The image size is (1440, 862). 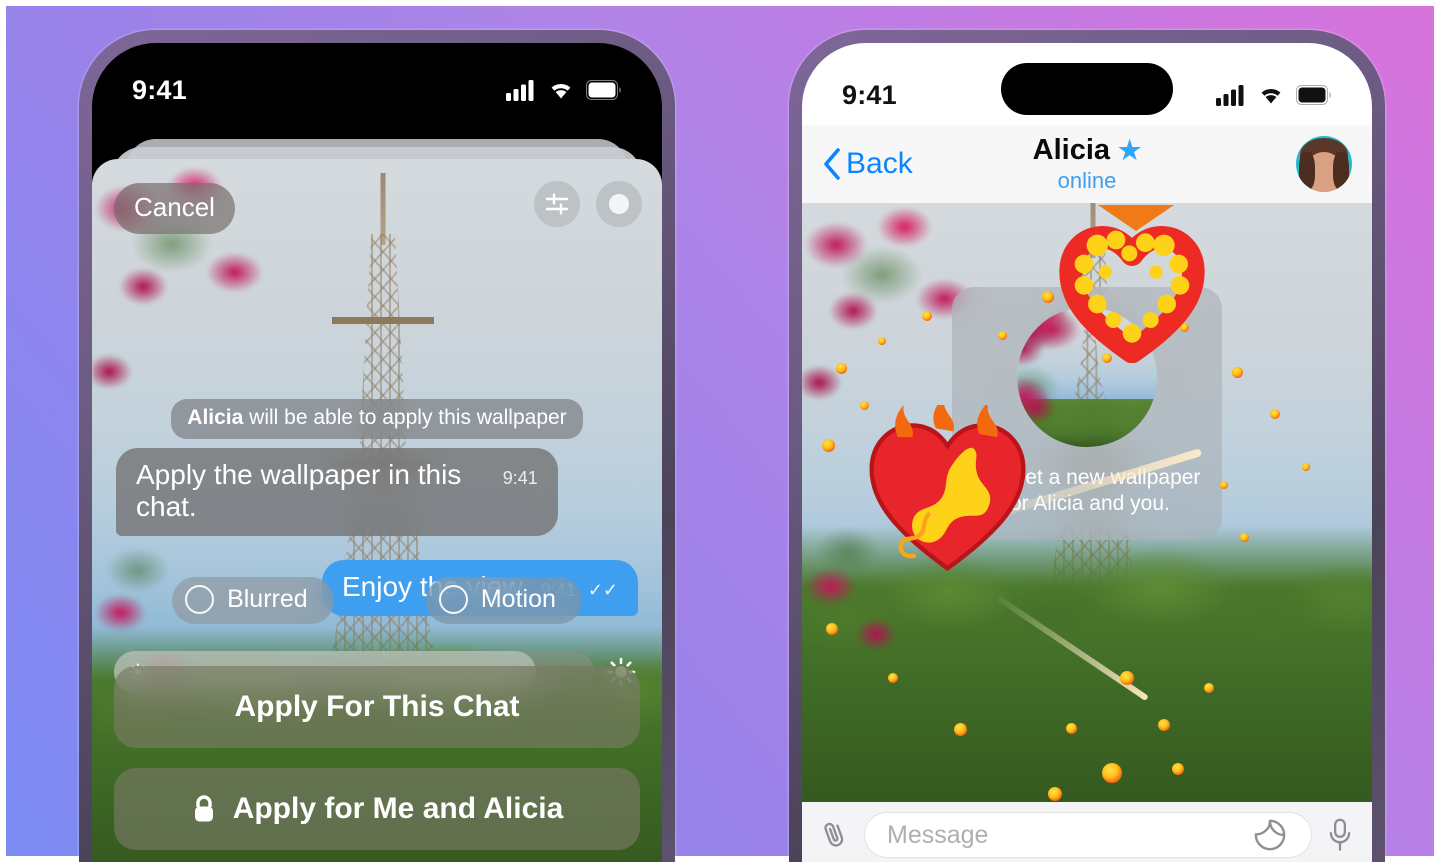 I want to click on back-button: Back, so click(x=867, y=164).